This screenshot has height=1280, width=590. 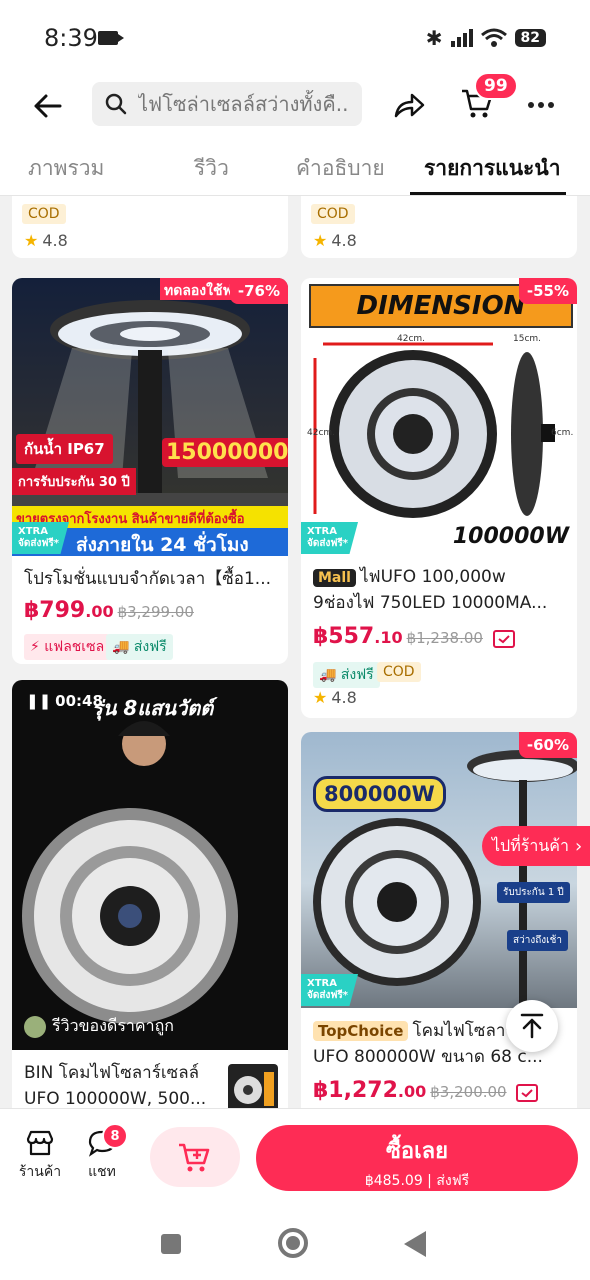 I want to click on buy-now-shipping: ส่งฟรี, so click(x=453, y=1181).